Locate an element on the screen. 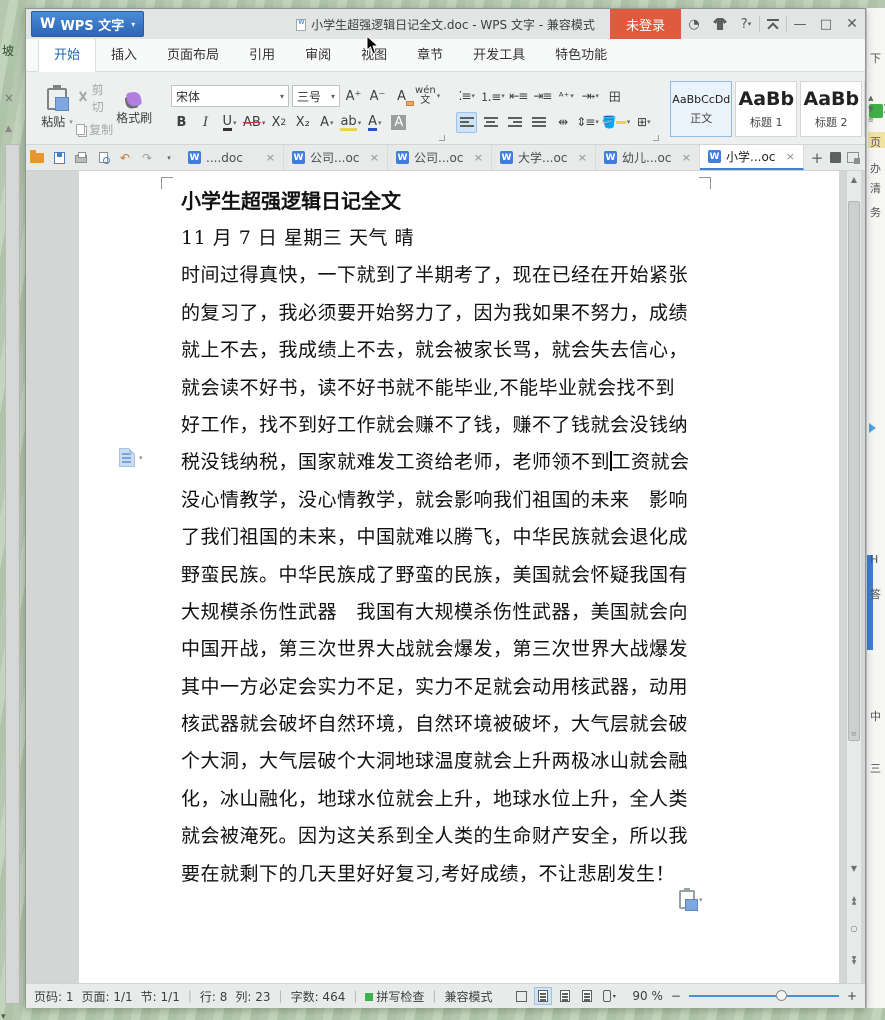 Image resolution: width=885 pixels, height=1020 pixels. scroll-up-button: ▲ is located at coordinates (854, 179).